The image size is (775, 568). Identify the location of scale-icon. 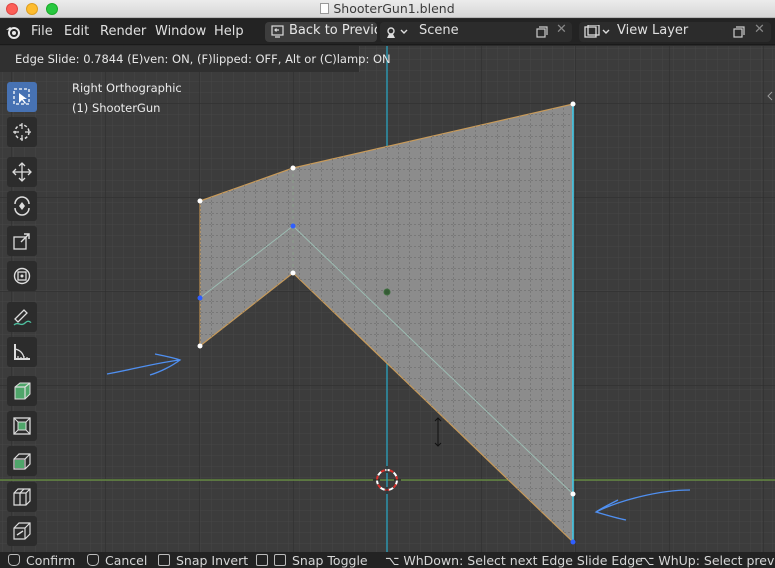
(21, 241).